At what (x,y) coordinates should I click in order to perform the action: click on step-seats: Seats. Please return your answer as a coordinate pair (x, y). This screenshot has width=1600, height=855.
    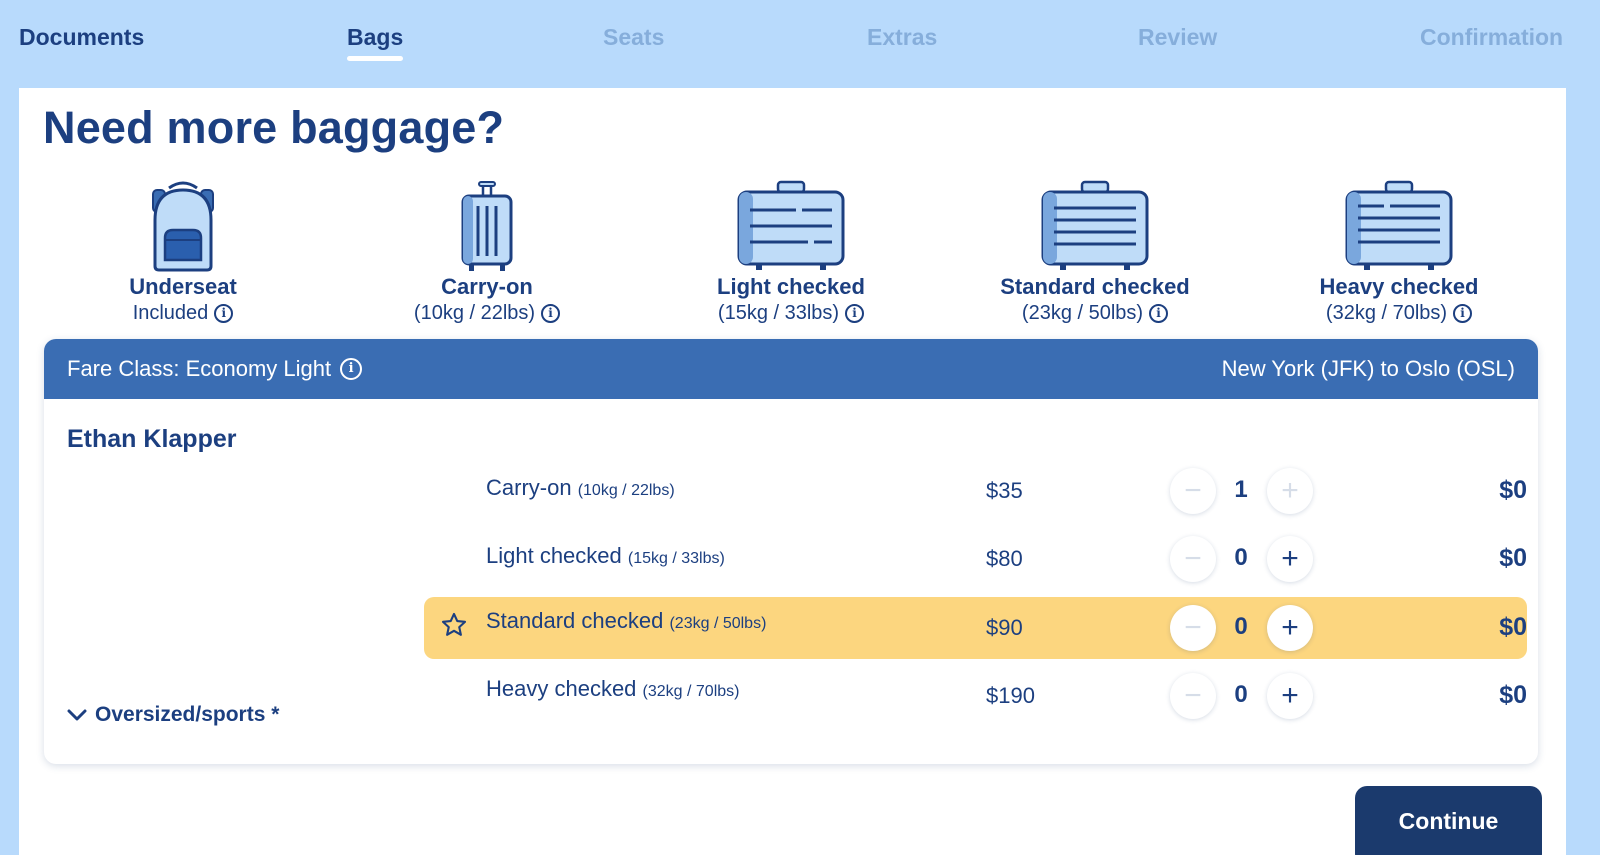
    Looking at the image, I should click on (633, 37).